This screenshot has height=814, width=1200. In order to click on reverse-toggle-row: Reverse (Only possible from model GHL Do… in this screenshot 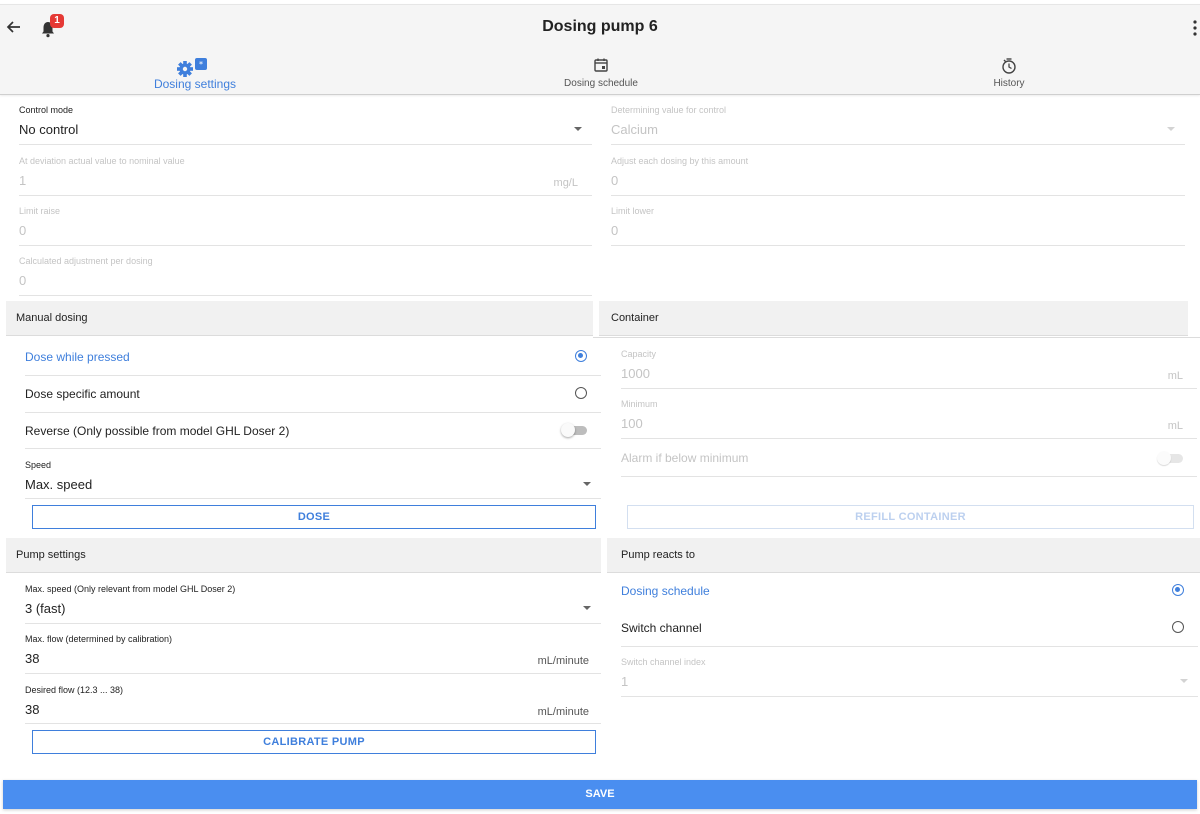, I will do `click(313, 431)`.